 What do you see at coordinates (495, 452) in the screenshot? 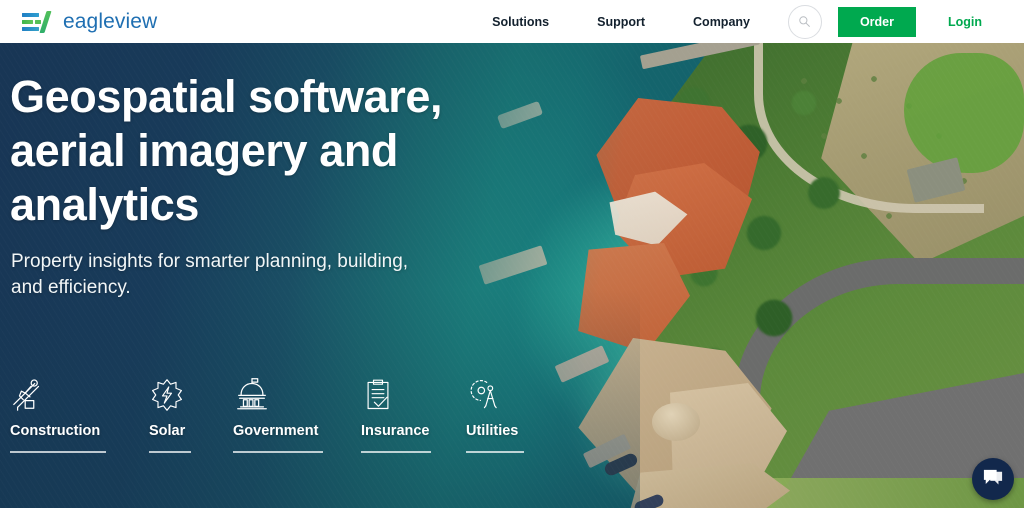
I see `category-underline-utilities` at bounding box center [495, 452].